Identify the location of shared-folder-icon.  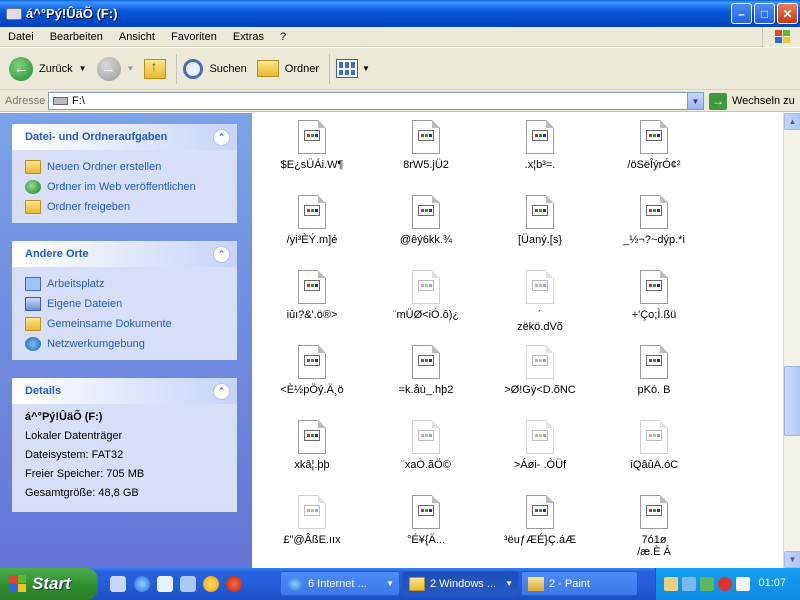
(33, 207).